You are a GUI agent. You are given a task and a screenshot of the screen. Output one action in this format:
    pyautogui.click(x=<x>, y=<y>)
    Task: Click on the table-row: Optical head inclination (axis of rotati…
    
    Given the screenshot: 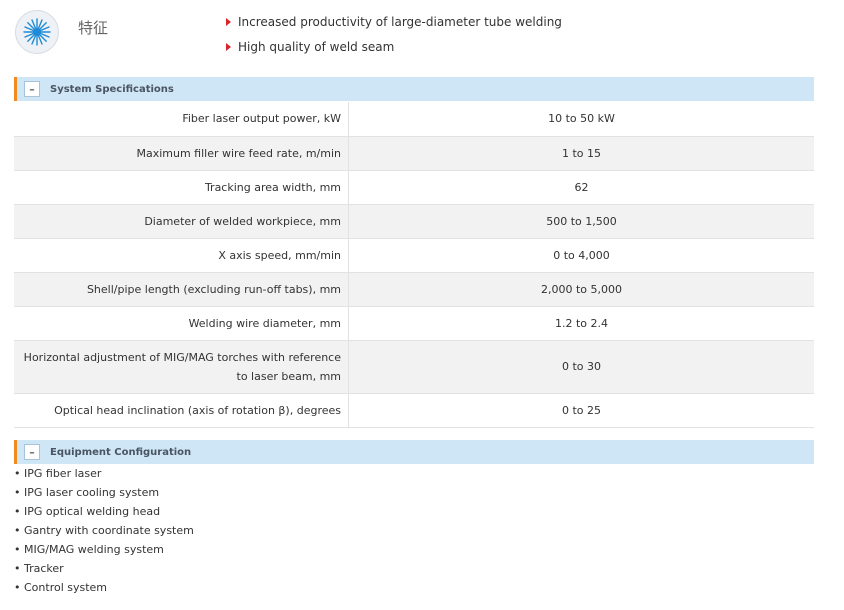 What is the action you would take?
    pyautogui.click(x=414, y=410)
    